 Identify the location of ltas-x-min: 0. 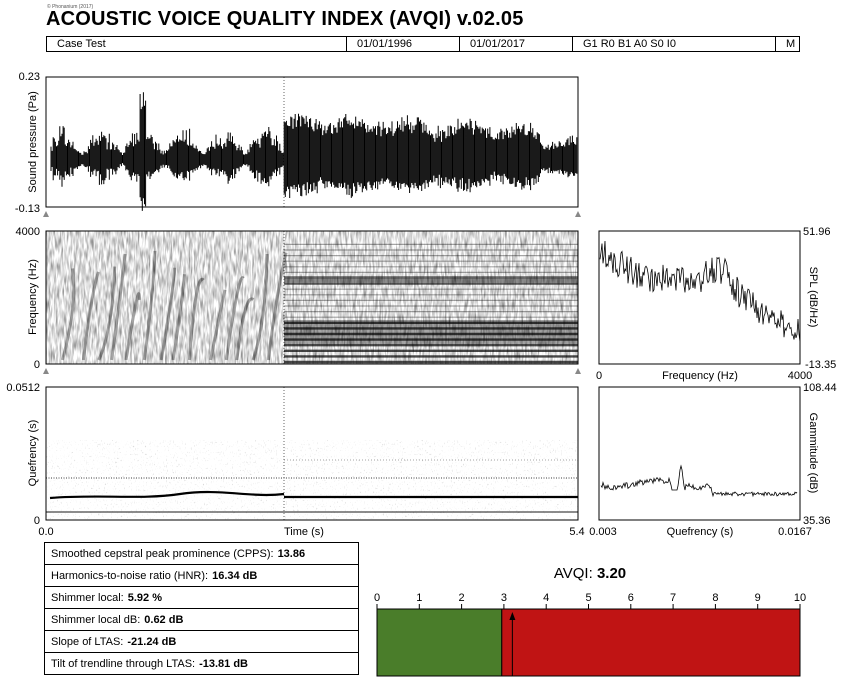
(599, 376).